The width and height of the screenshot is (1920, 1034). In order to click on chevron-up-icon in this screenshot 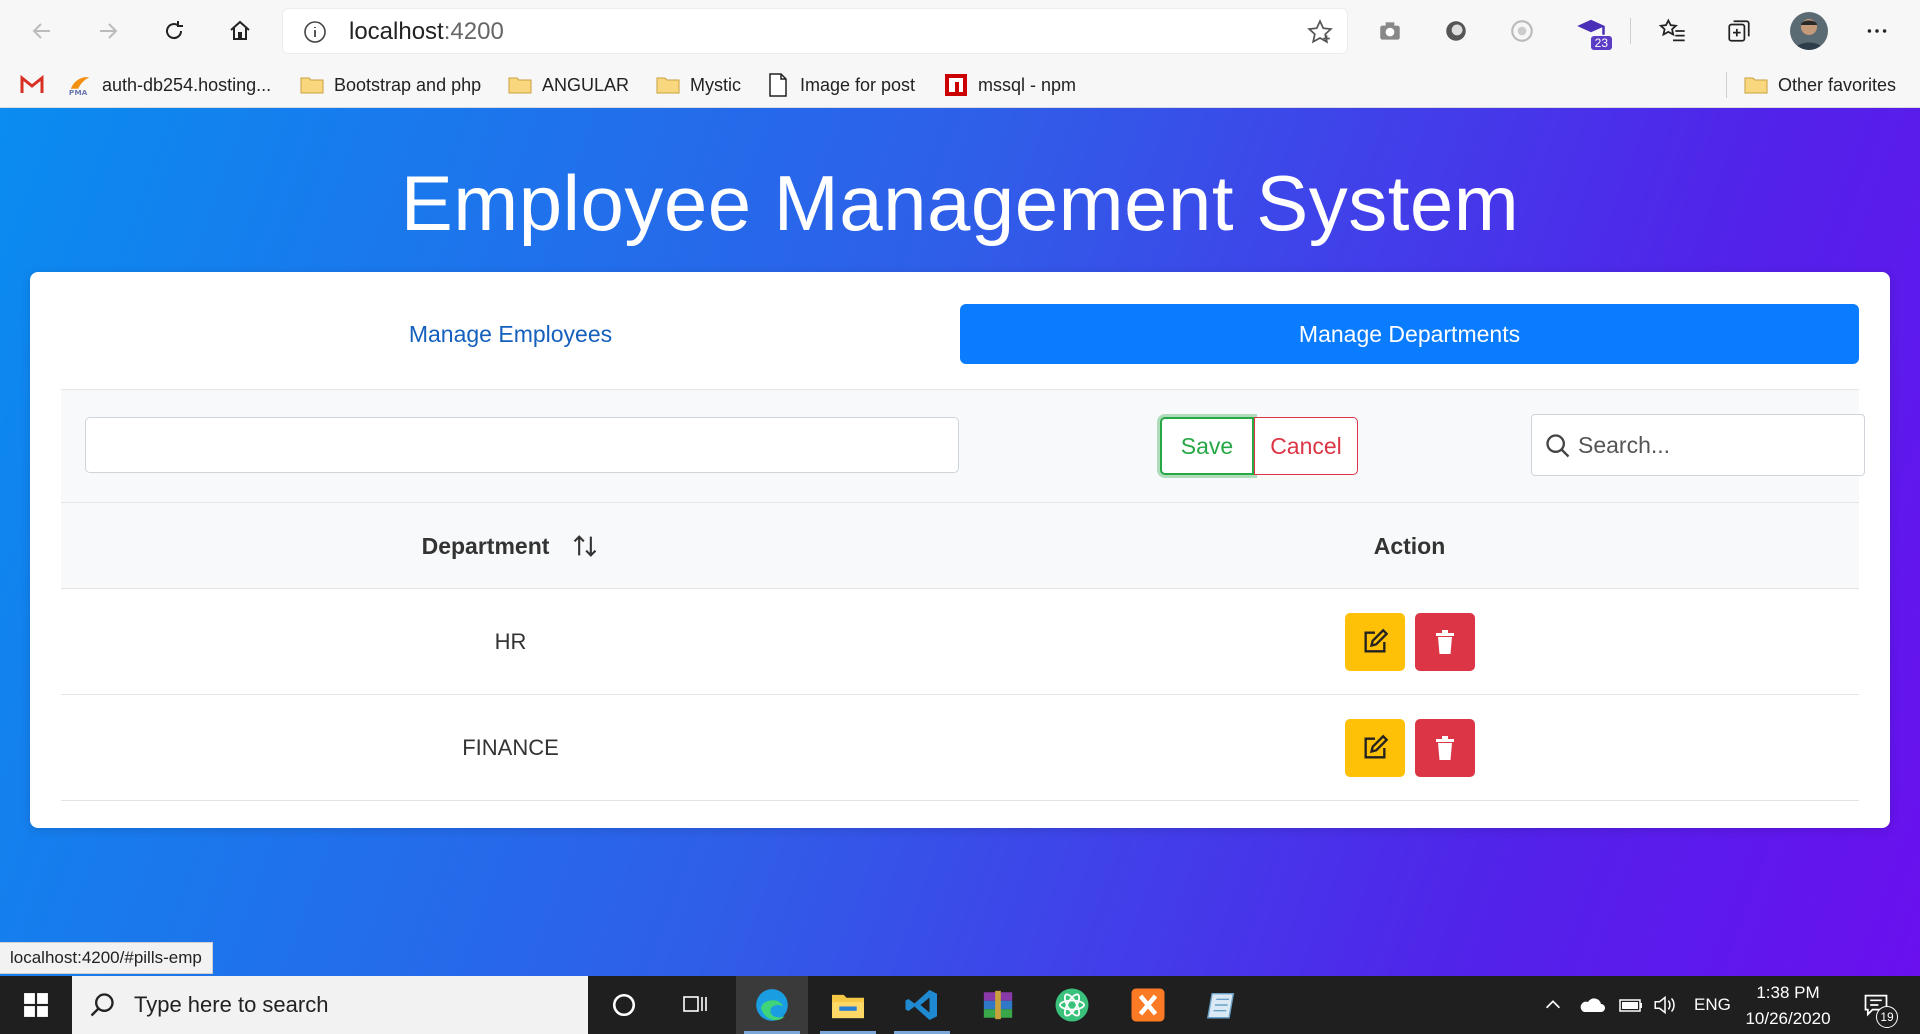, I will do `click(1553, 1005)`.